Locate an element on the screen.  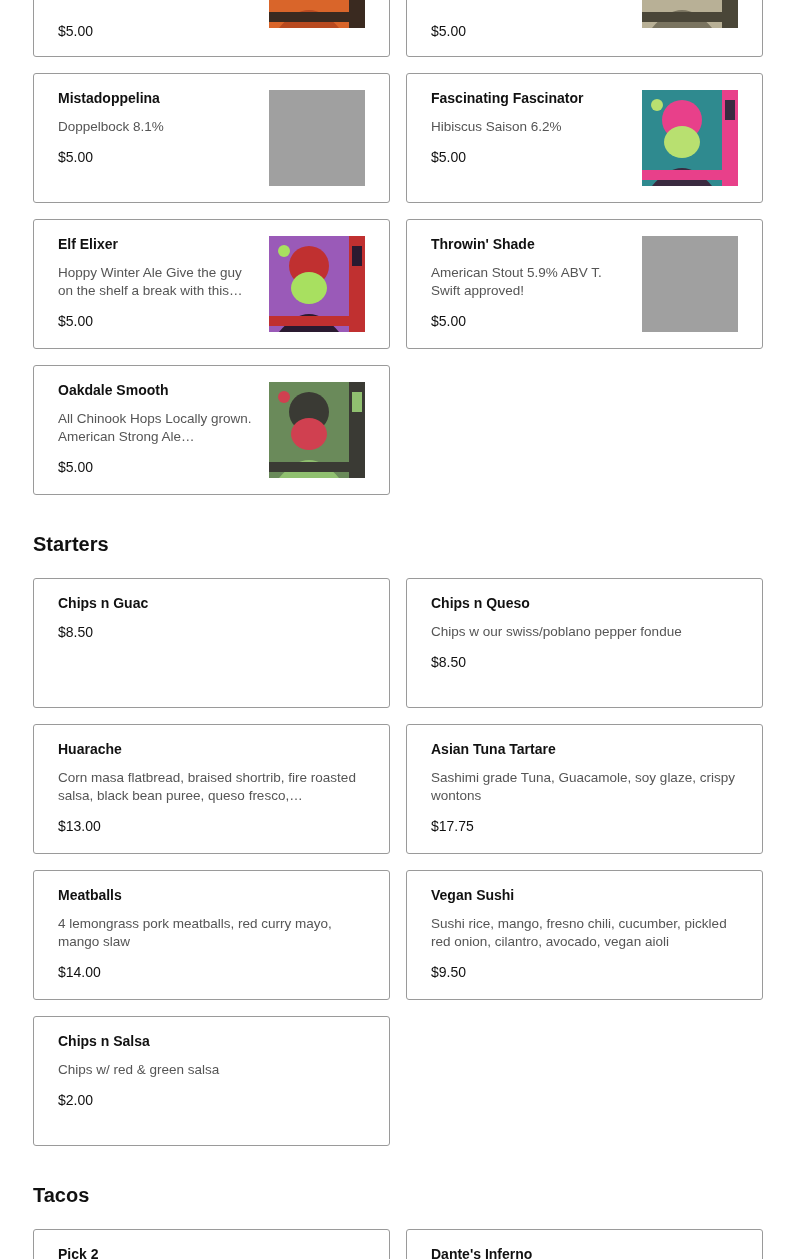
item-name: Asian Tuna Tartare is located at coordinates (494, 749).